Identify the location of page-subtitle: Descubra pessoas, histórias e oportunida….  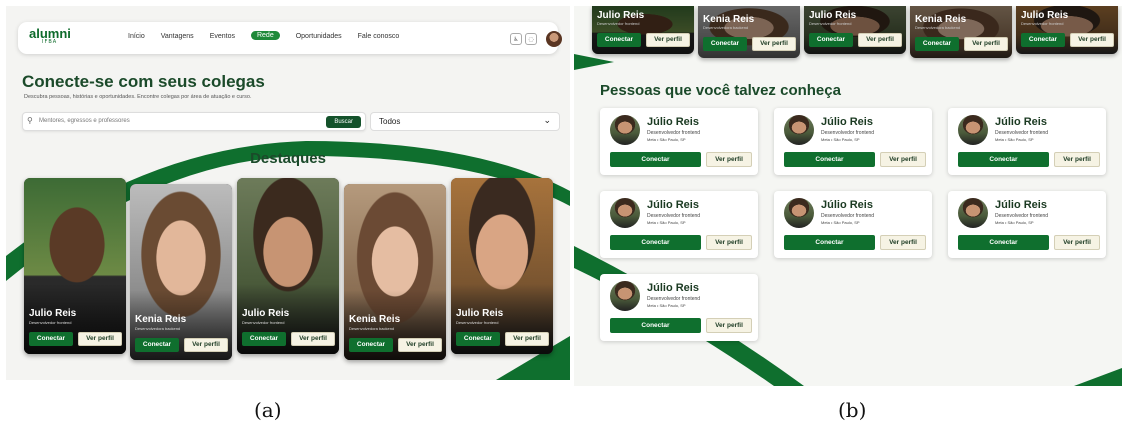
(138, 97).